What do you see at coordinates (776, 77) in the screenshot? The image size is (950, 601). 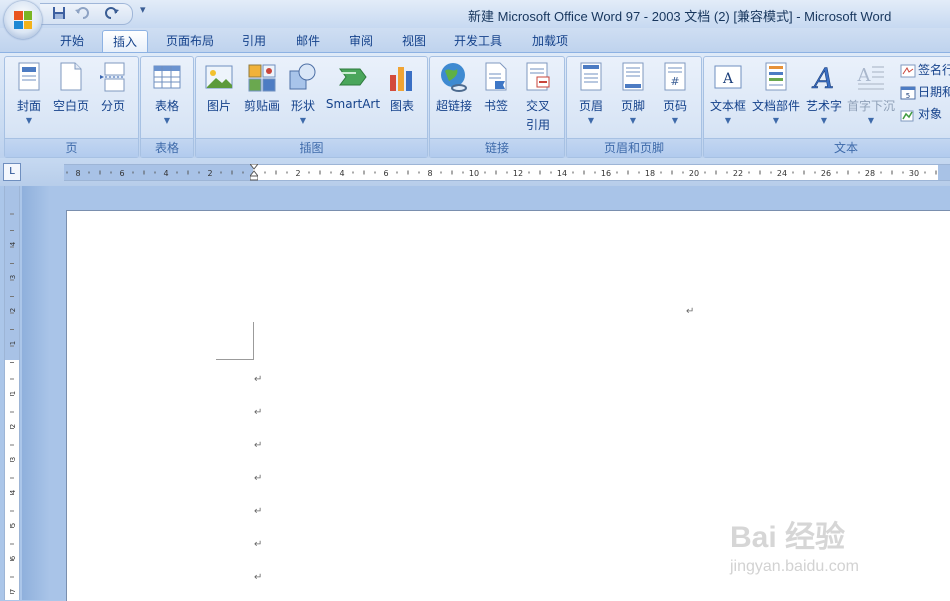 I see `quick-parts-icon` at bounding box center [776, 77].